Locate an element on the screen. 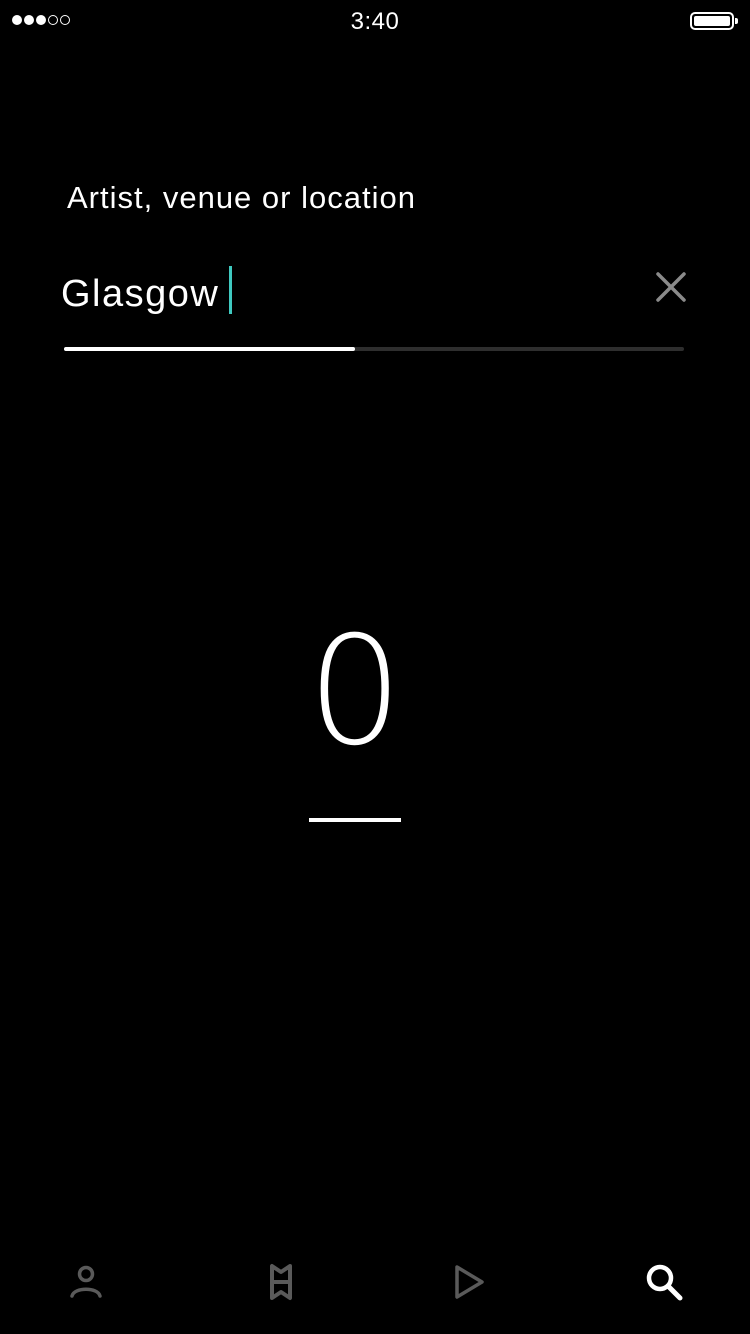 This screenshot has height=1334, width=750. close-icon is located at coordinates (671, 287).